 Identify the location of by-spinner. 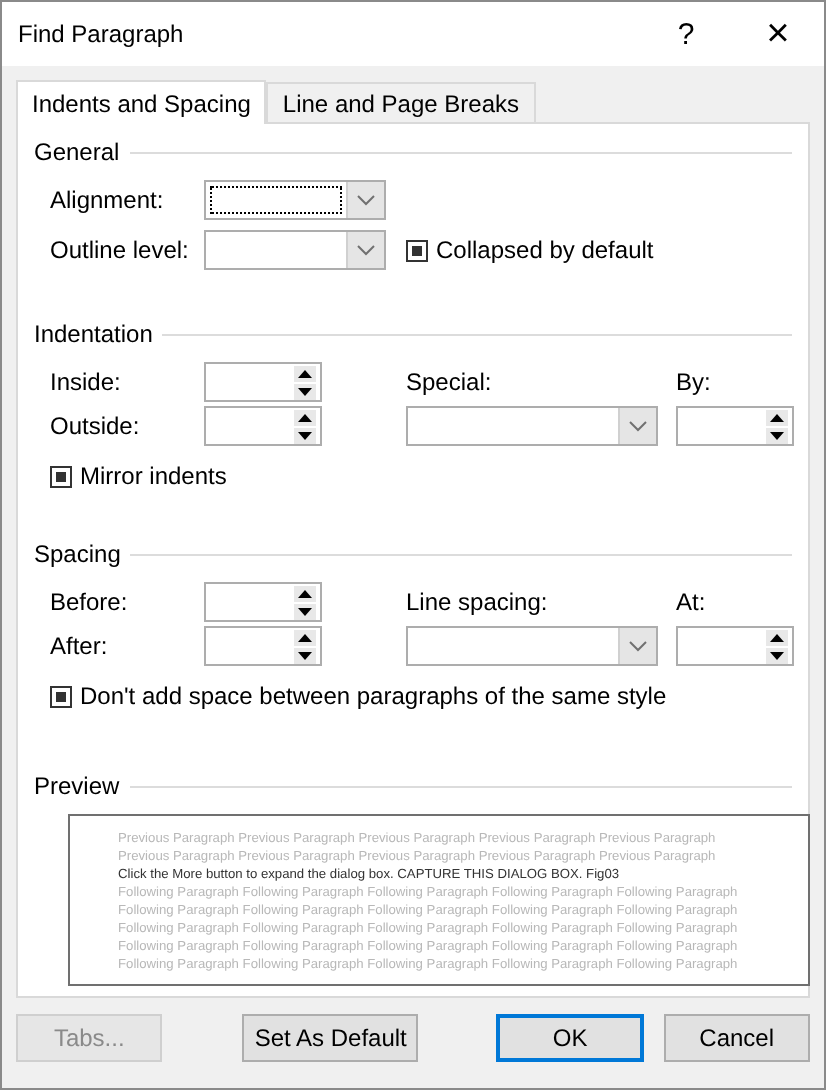
(735, 426).